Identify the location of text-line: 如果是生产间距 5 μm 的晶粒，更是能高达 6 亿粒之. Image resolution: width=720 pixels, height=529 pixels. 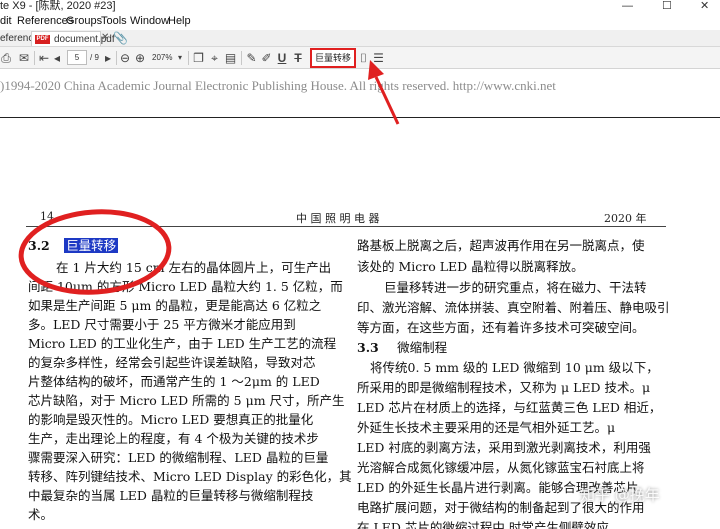
(175, 305).